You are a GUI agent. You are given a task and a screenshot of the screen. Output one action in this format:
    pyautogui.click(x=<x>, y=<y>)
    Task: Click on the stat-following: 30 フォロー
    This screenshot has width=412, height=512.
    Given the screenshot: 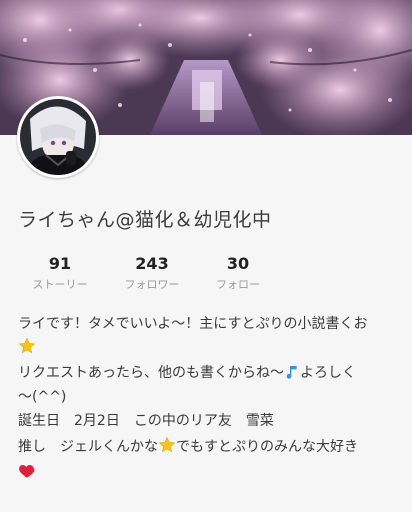 What is the action you would take?
    pyautogui.click(x=238, y=273)
    